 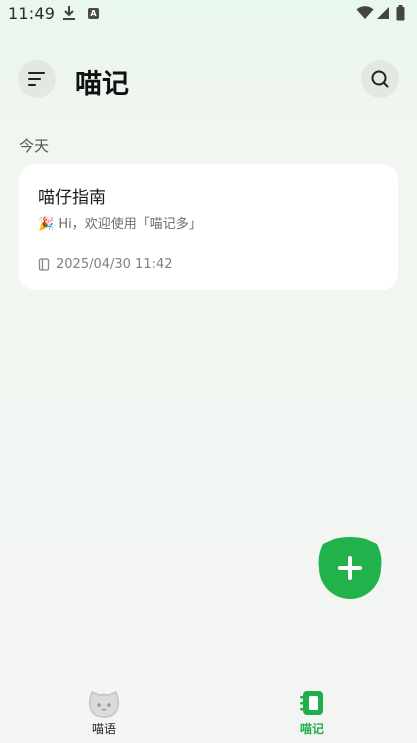 What do you see at coordinates (400, 13) in the screenshot?
I see `battery-icon` at bounding box center [400, 13].